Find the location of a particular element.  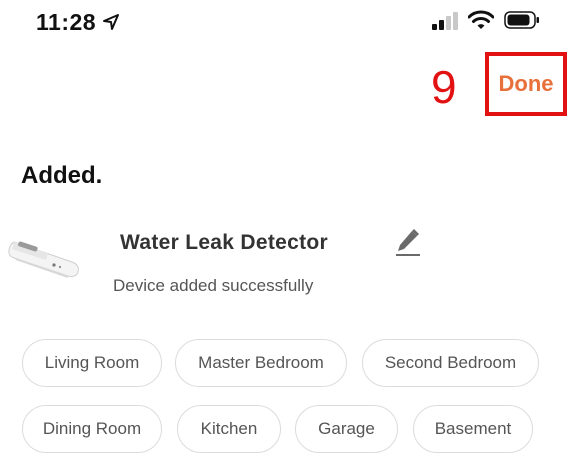

room-chip-garage: Garage is located at coordinates (346, 429).